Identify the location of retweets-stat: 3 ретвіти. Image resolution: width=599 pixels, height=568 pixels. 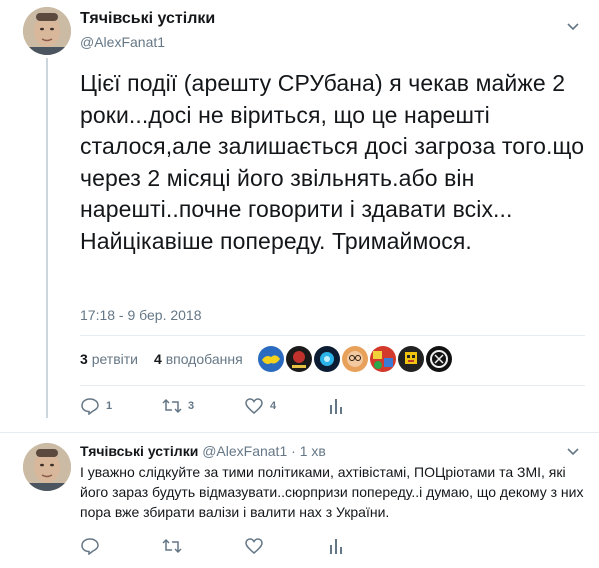
(109, 359).